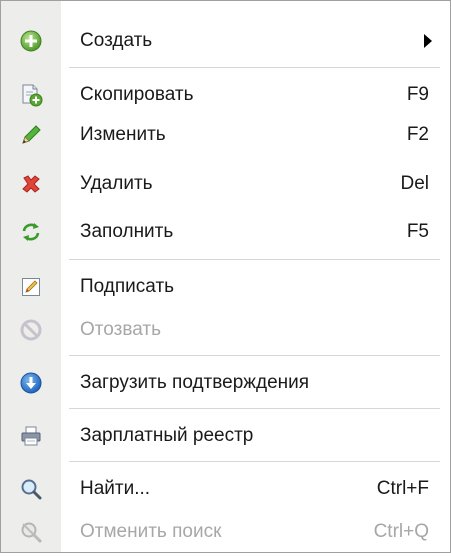 Image resolution: width=451 pixels, height=556 pixels. I want to click on menu-item-delete: Удалить Del, so click(225, 184).